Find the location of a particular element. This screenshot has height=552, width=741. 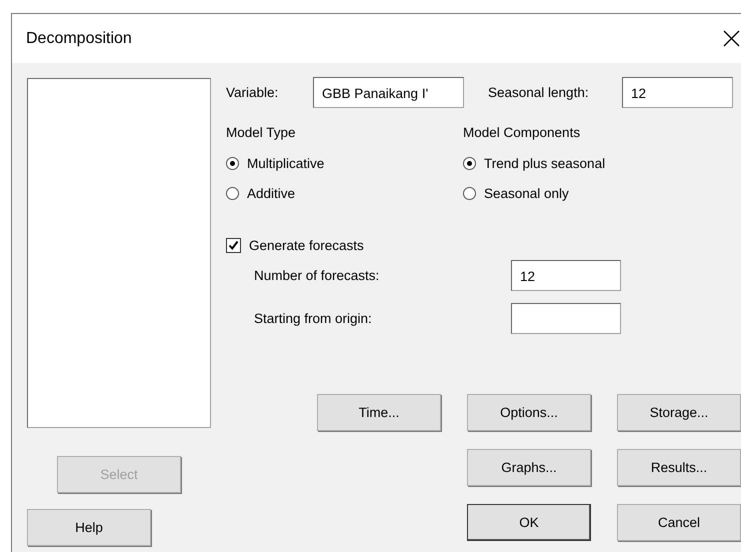

radio-label: Trend plus seasonal is located at coordinates (545, 163).